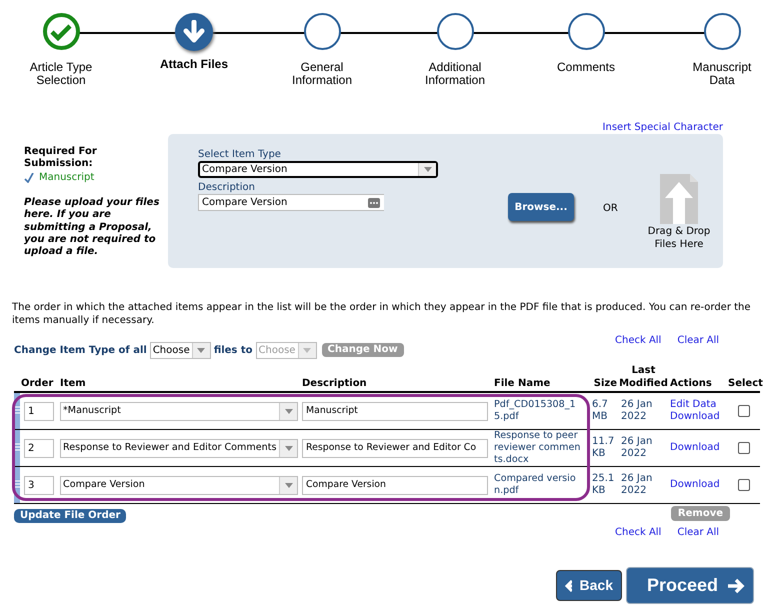 Image resolution: width=774 pixels, height=614 pixels. Describe the element at coordinates (395, 448) in the screenshot. I see `description-field: Response to Reviewer and Editor Co` at that location.